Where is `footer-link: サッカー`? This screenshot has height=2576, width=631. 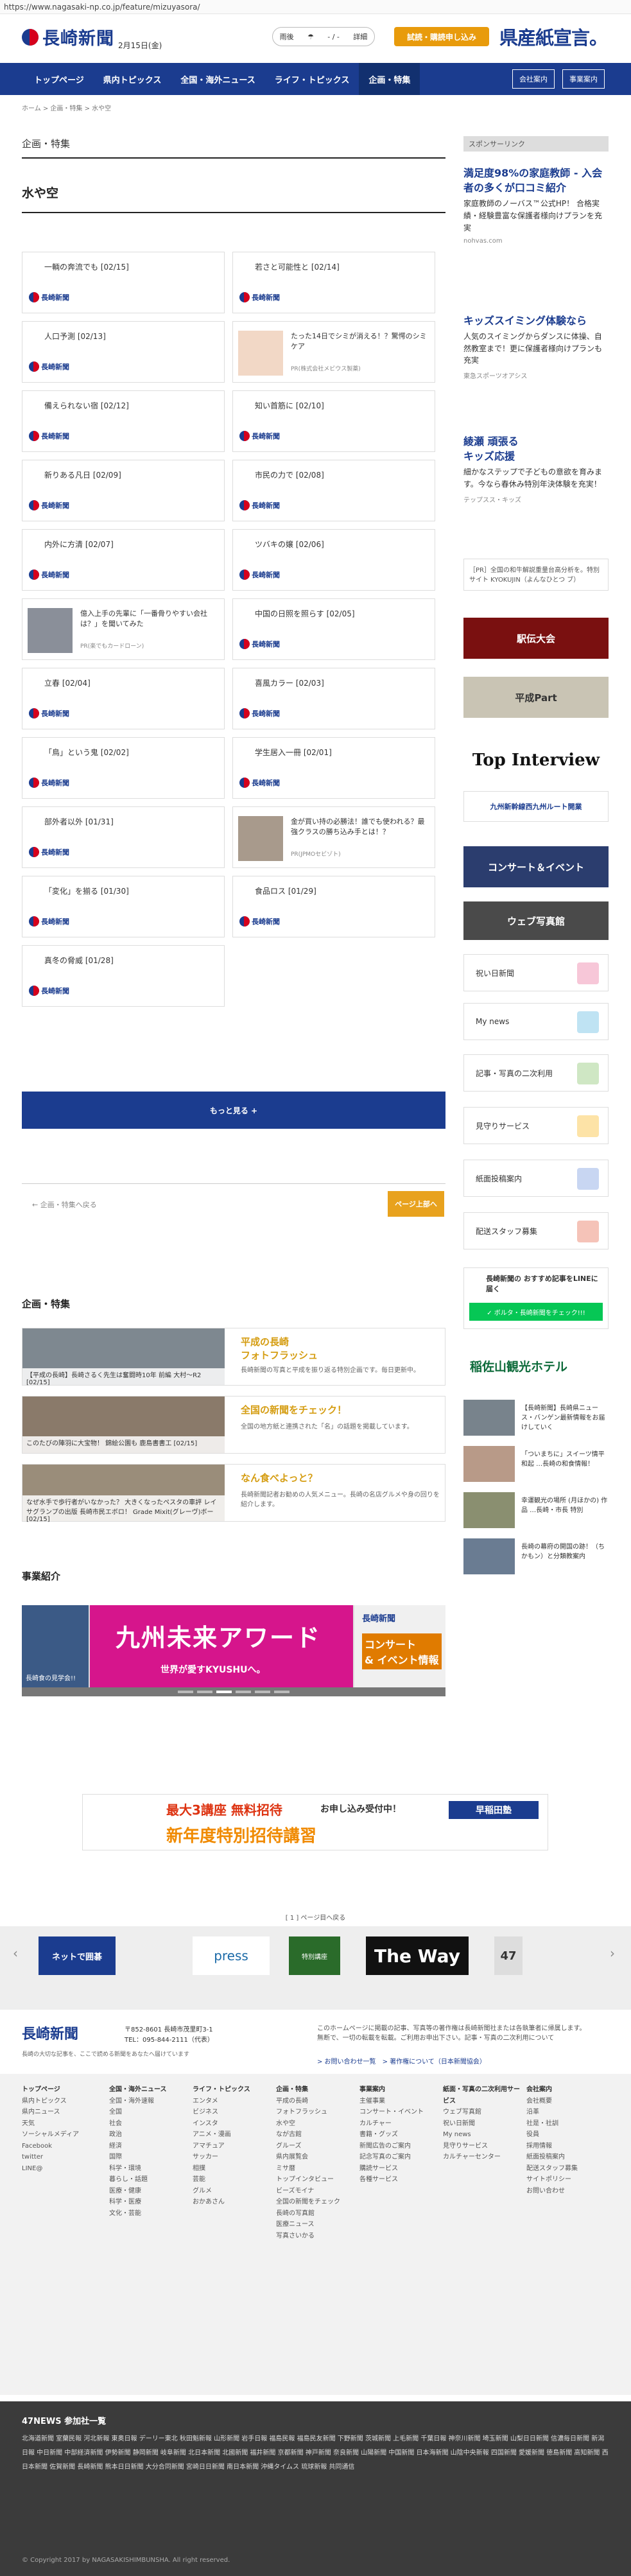 footer-link: サッカー is located at coordinates (231, 2157).